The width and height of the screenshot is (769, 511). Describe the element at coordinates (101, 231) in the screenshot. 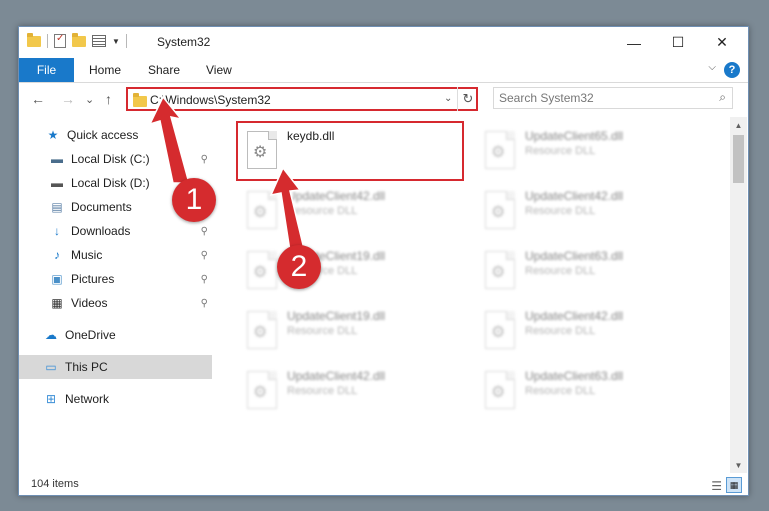

I see `sidebar-item-label: Downloads` at that location.